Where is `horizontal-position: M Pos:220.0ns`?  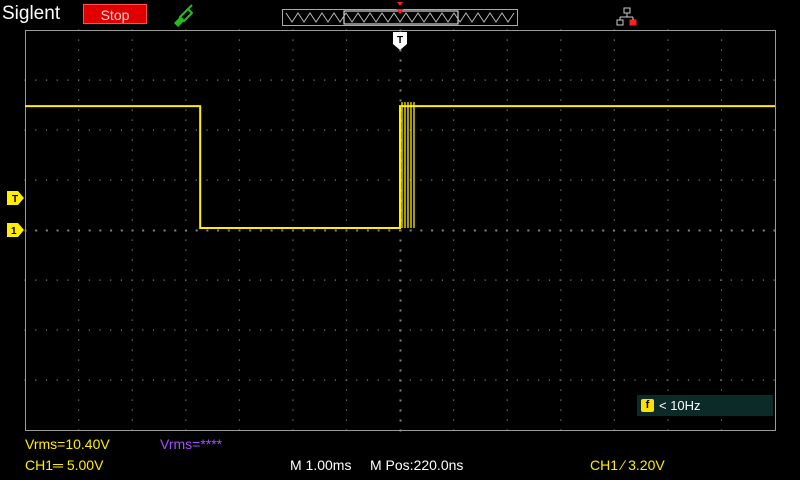 horizontal-position: M Pos:220.0ns is located at coordinates (416, 465).